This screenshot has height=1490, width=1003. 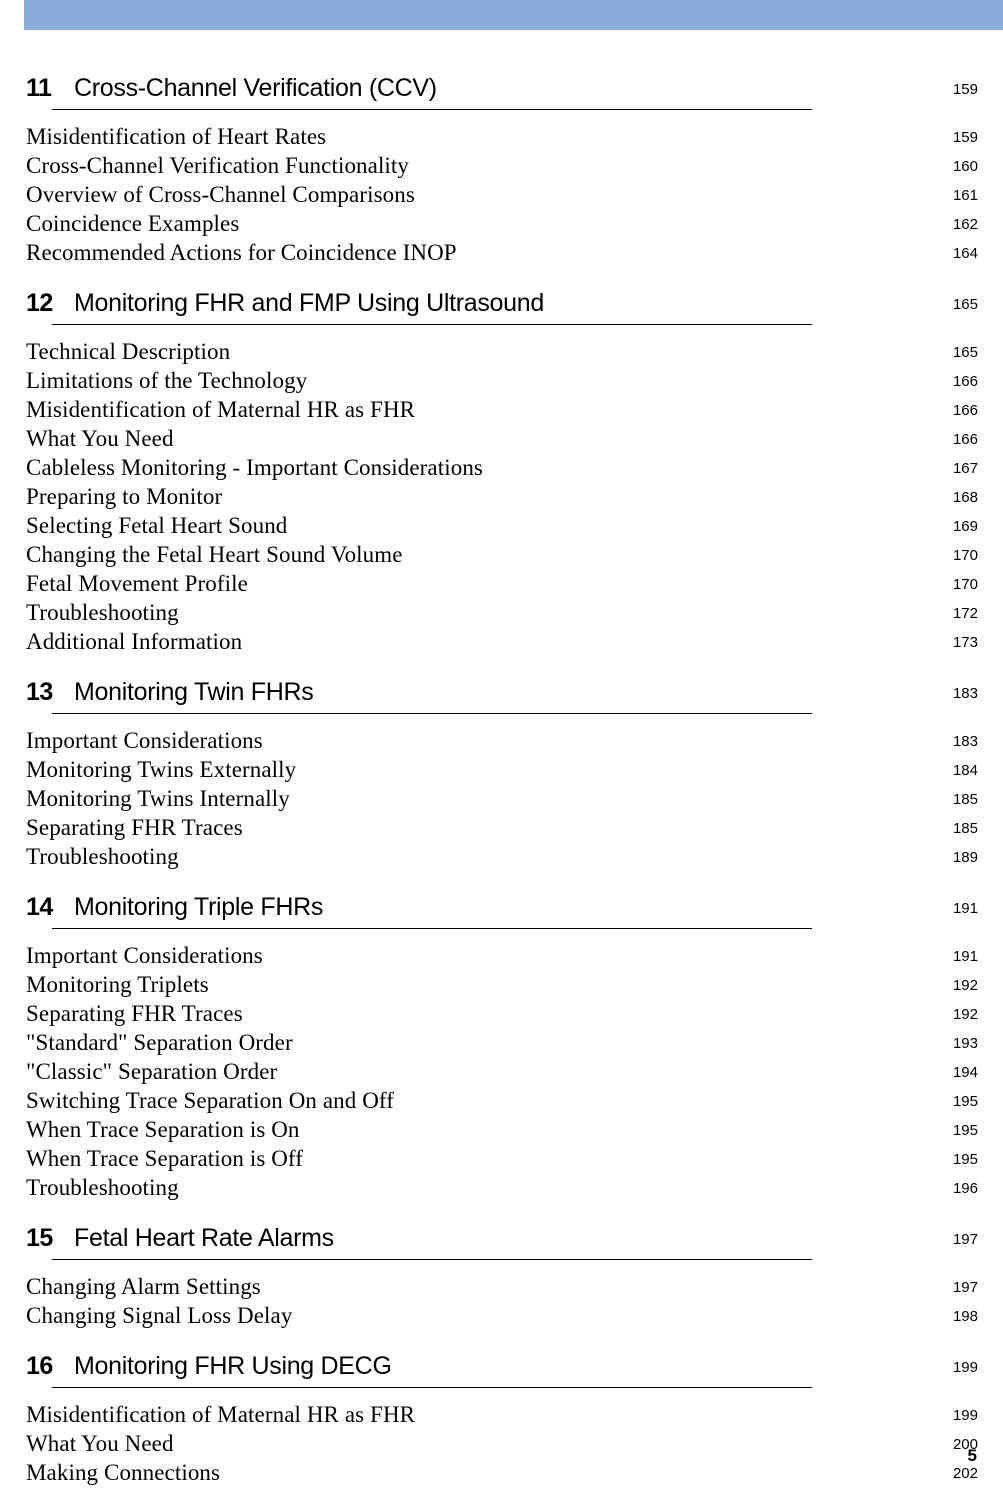 I want to click on toc-entry: Preparing to Monitor 168, so click(x=502, y=496).